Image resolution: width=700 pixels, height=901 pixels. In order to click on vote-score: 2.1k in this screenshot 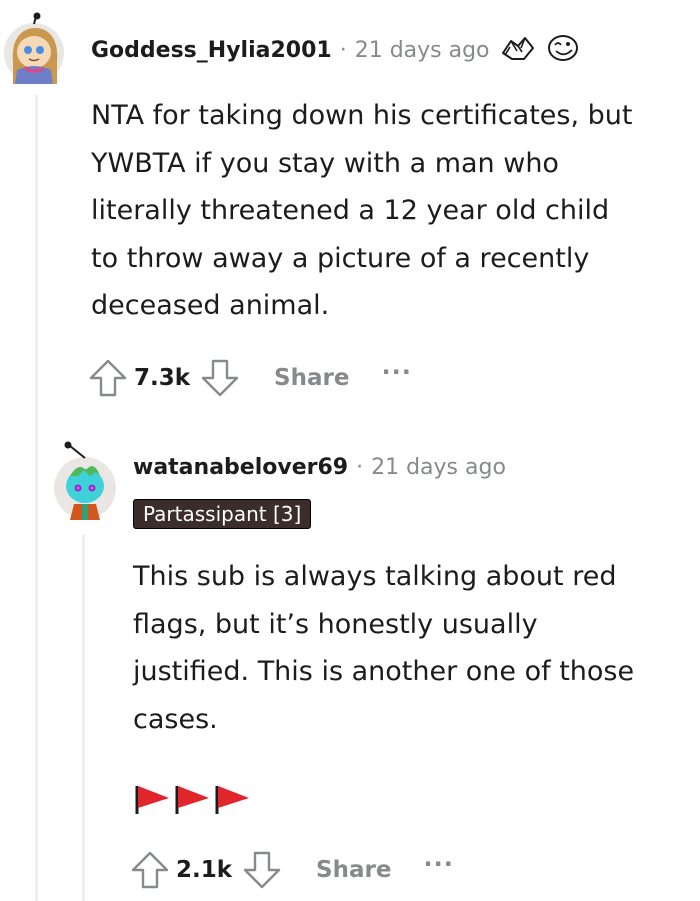, I will do `click(204, 870)`.